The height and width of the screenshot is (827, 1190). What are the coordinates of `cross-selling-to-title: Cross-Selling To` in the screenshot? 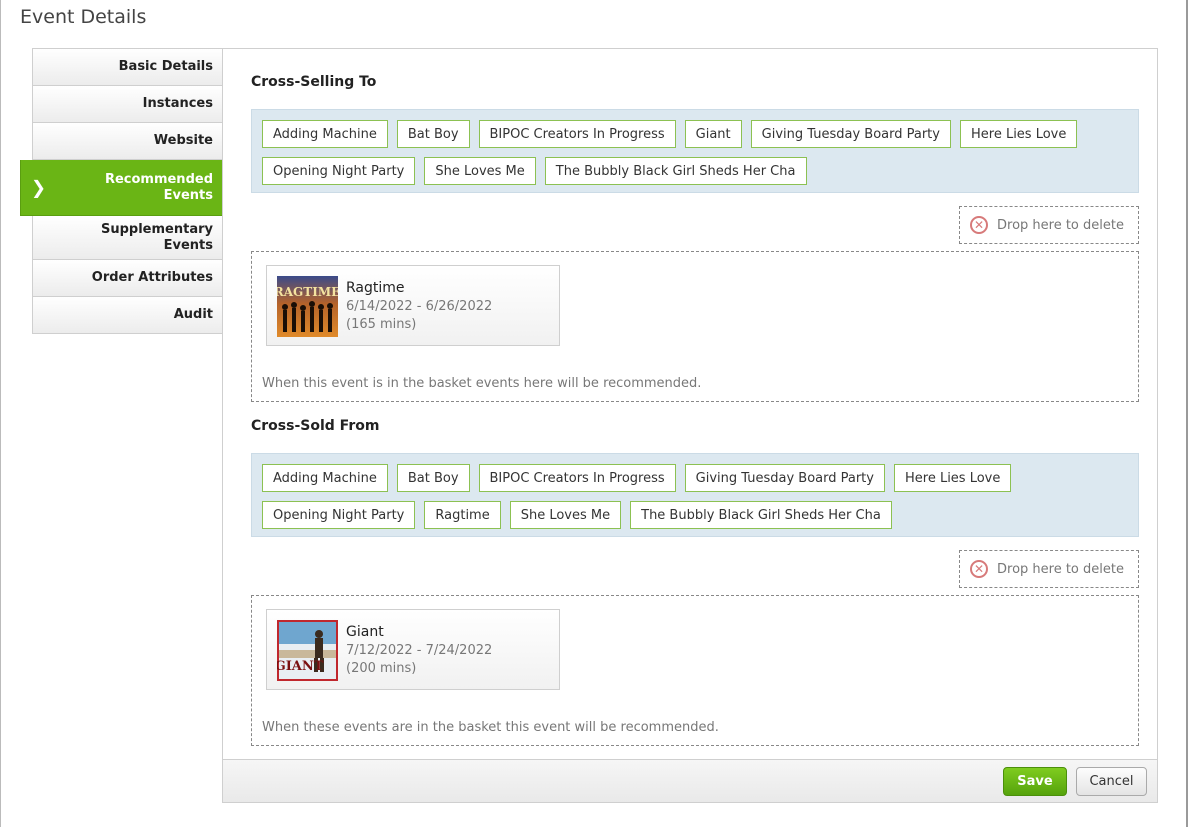 It's located at (314, 82).